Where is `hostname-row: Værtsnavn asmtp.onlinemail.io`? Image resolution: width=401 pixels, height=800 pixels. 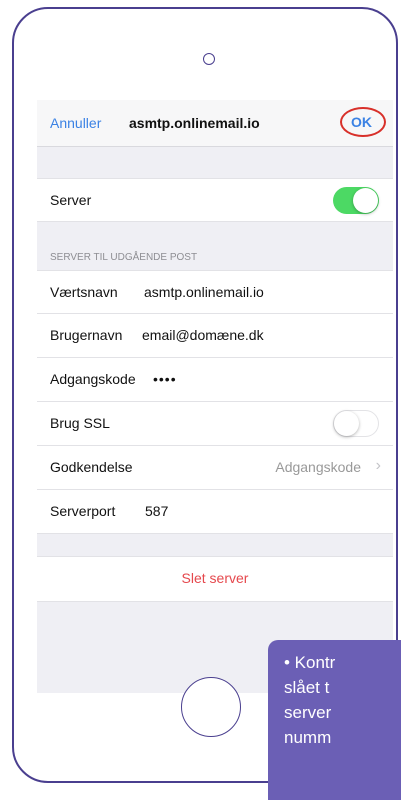
hostname-row: Værtsnavn asmtp.onlinemail.io is located at coordinates (215, 292).